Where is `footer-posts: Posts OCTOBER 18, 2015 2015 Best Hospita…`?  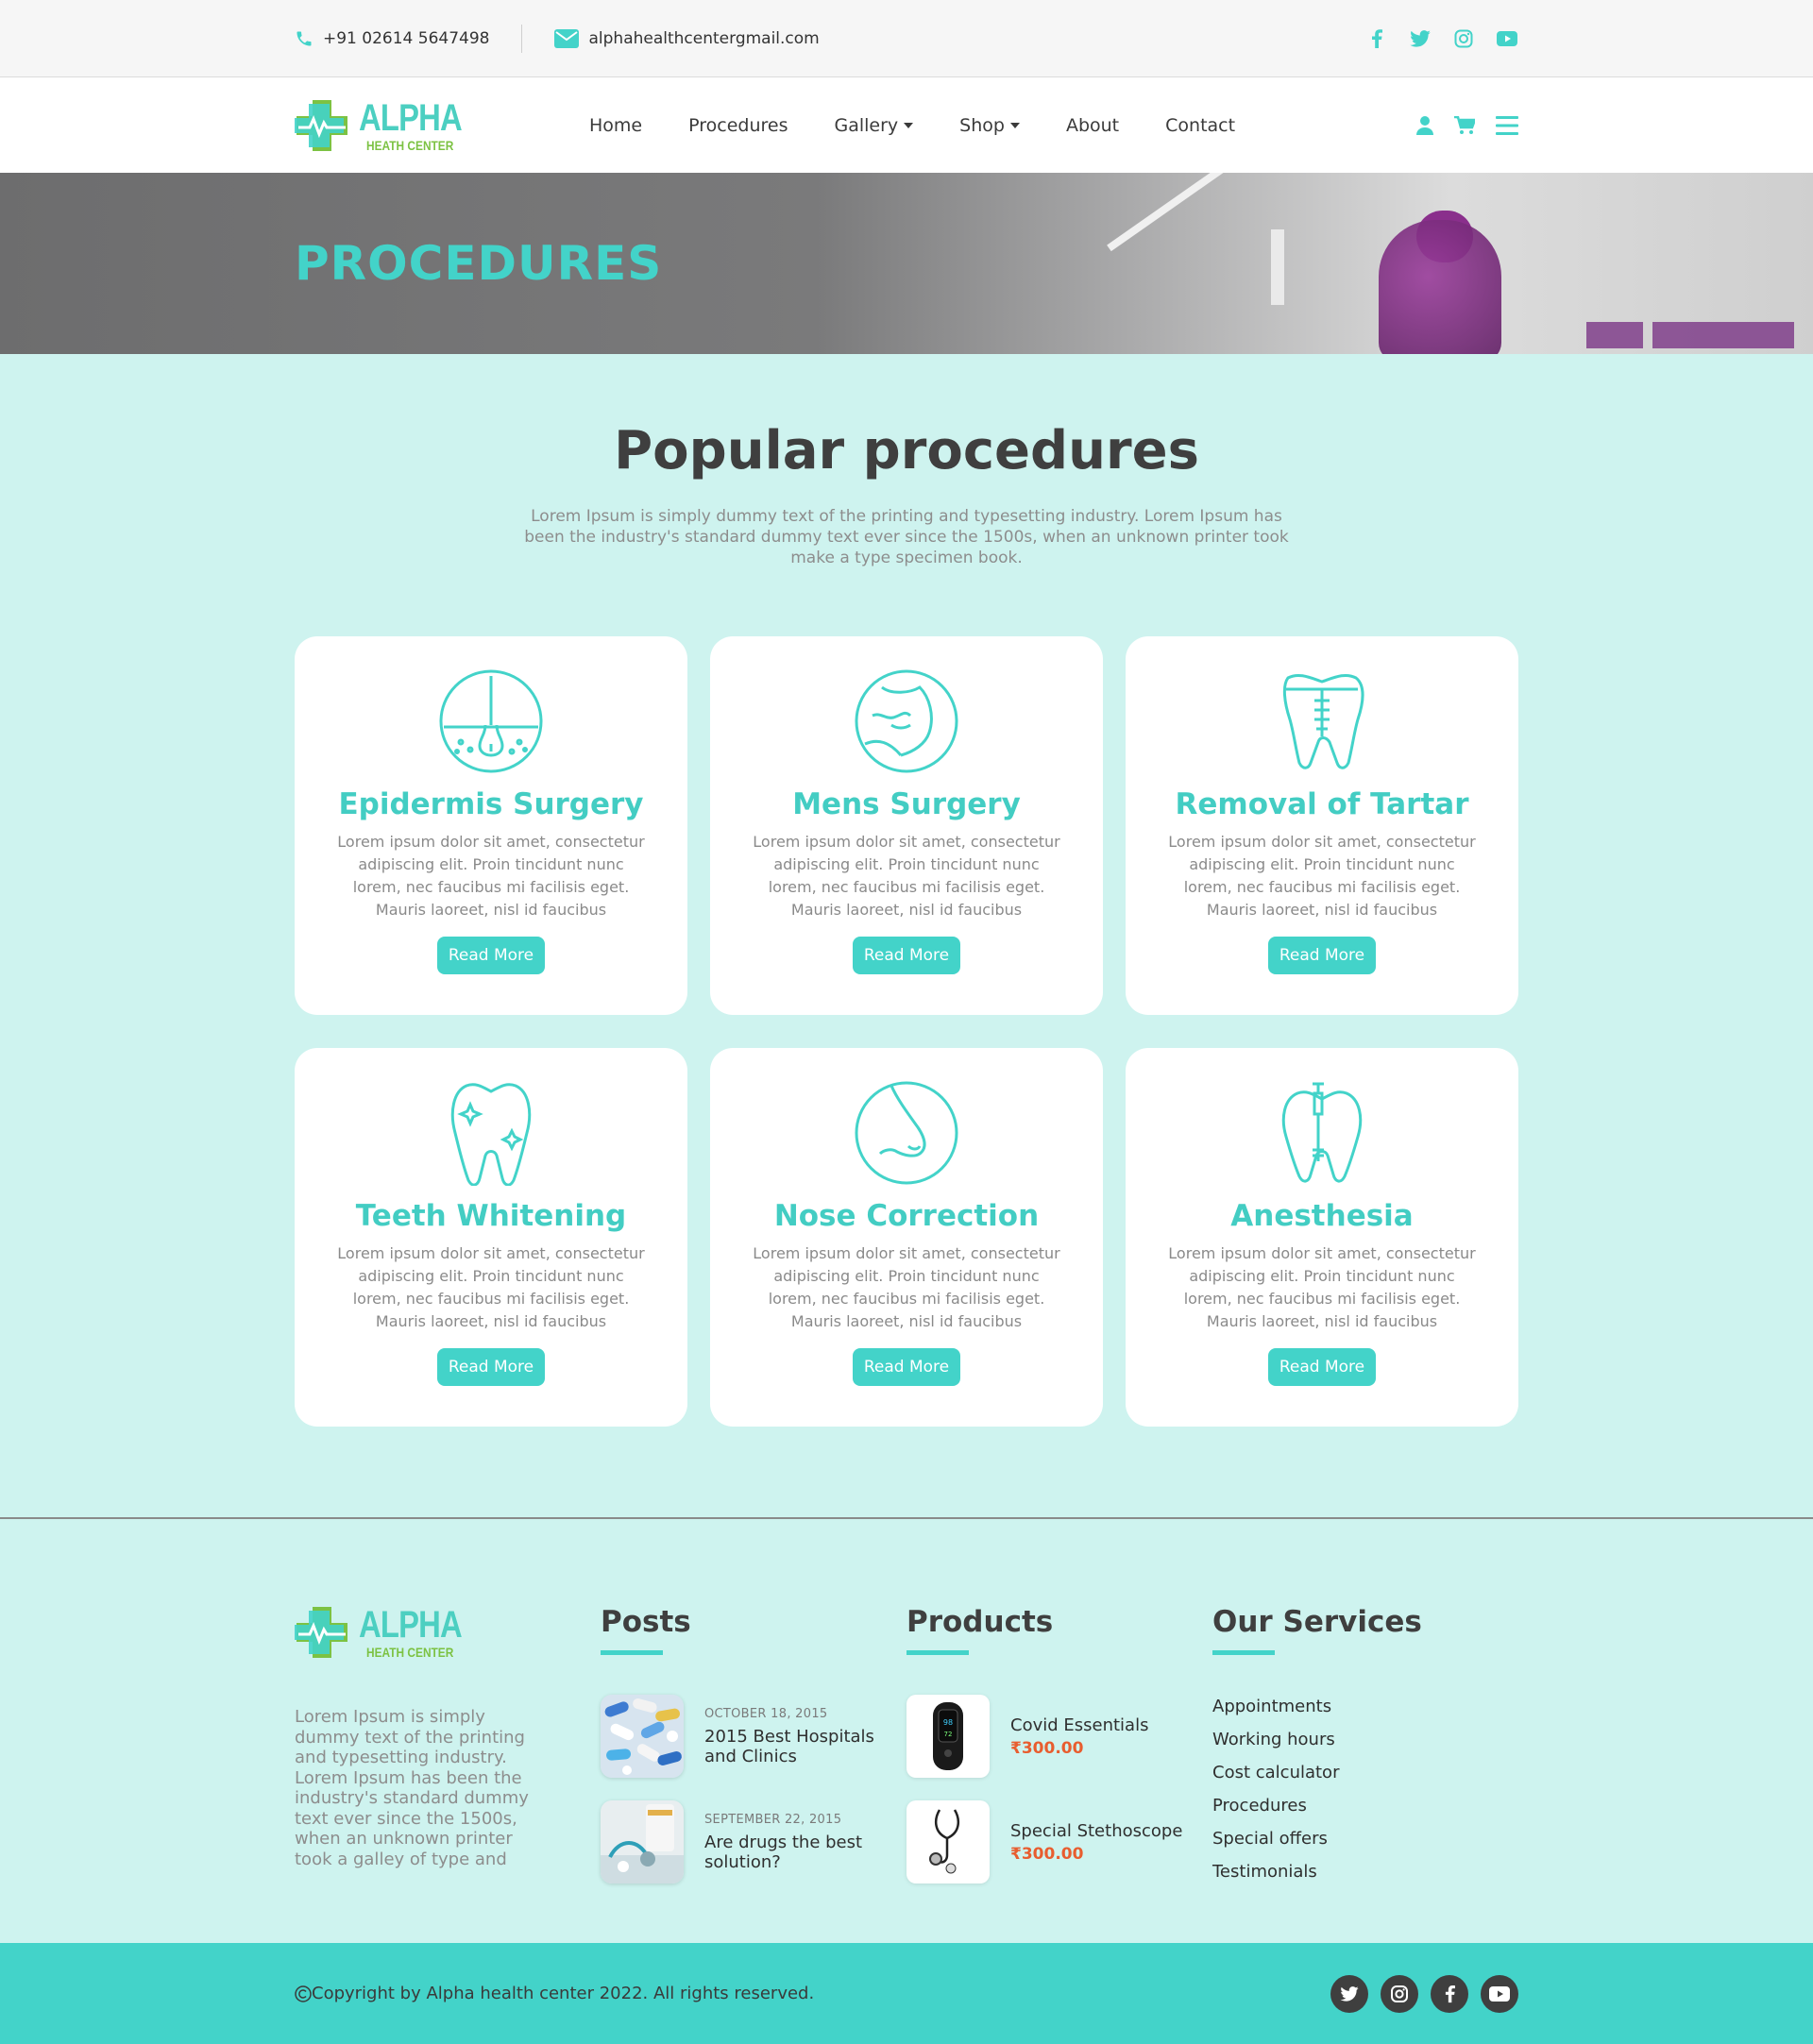 footer-posts: Posts OCTOBER 18, 2015 2015 Best Hospita… is located at coordinates (753, 1745).